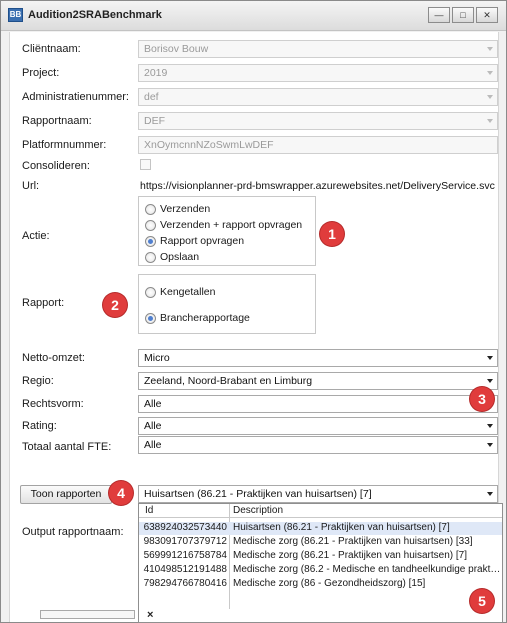  I want to click on netto-omzet-label: Netto-omzet:, so click(53, 358).